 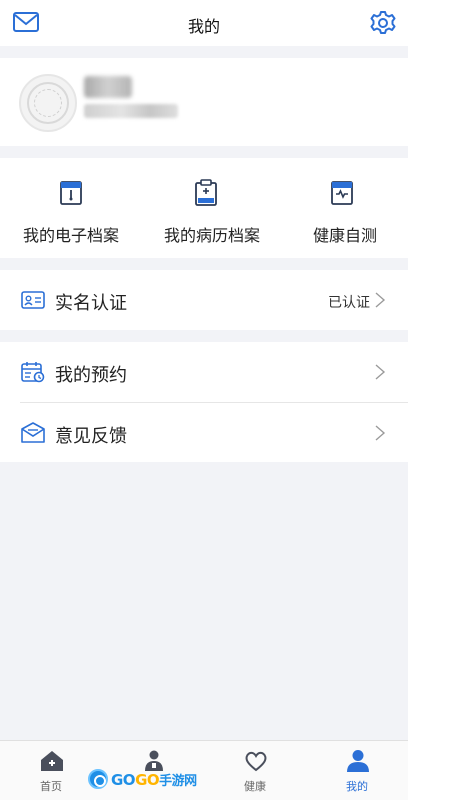 I want to click on avatar-seal-inner, so click(x=48, y=103).